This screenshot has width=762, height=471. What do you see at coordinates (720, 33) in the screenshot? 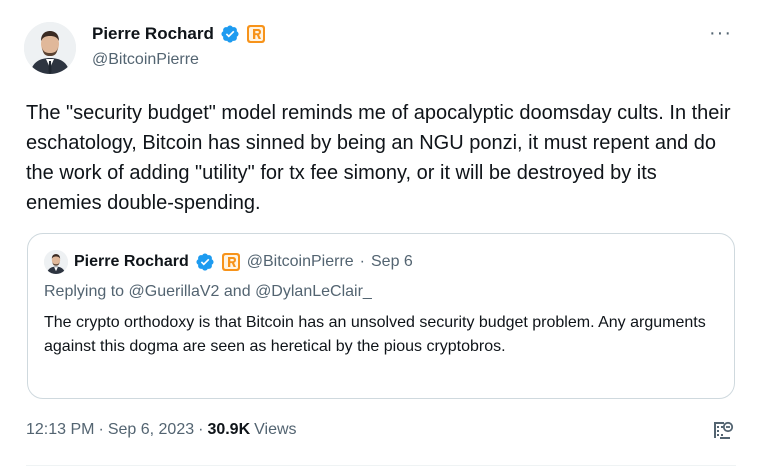
I see `more-dots-icon: ···` at bounding box center [720, 33].